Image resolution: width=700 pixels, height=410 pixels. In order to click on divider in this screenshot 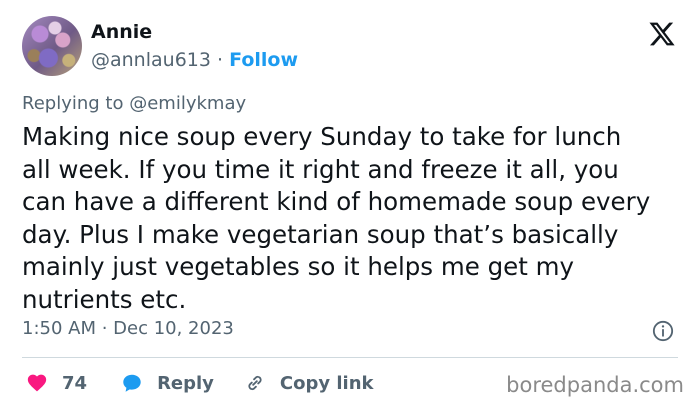, I will do `click(350, 357)`.